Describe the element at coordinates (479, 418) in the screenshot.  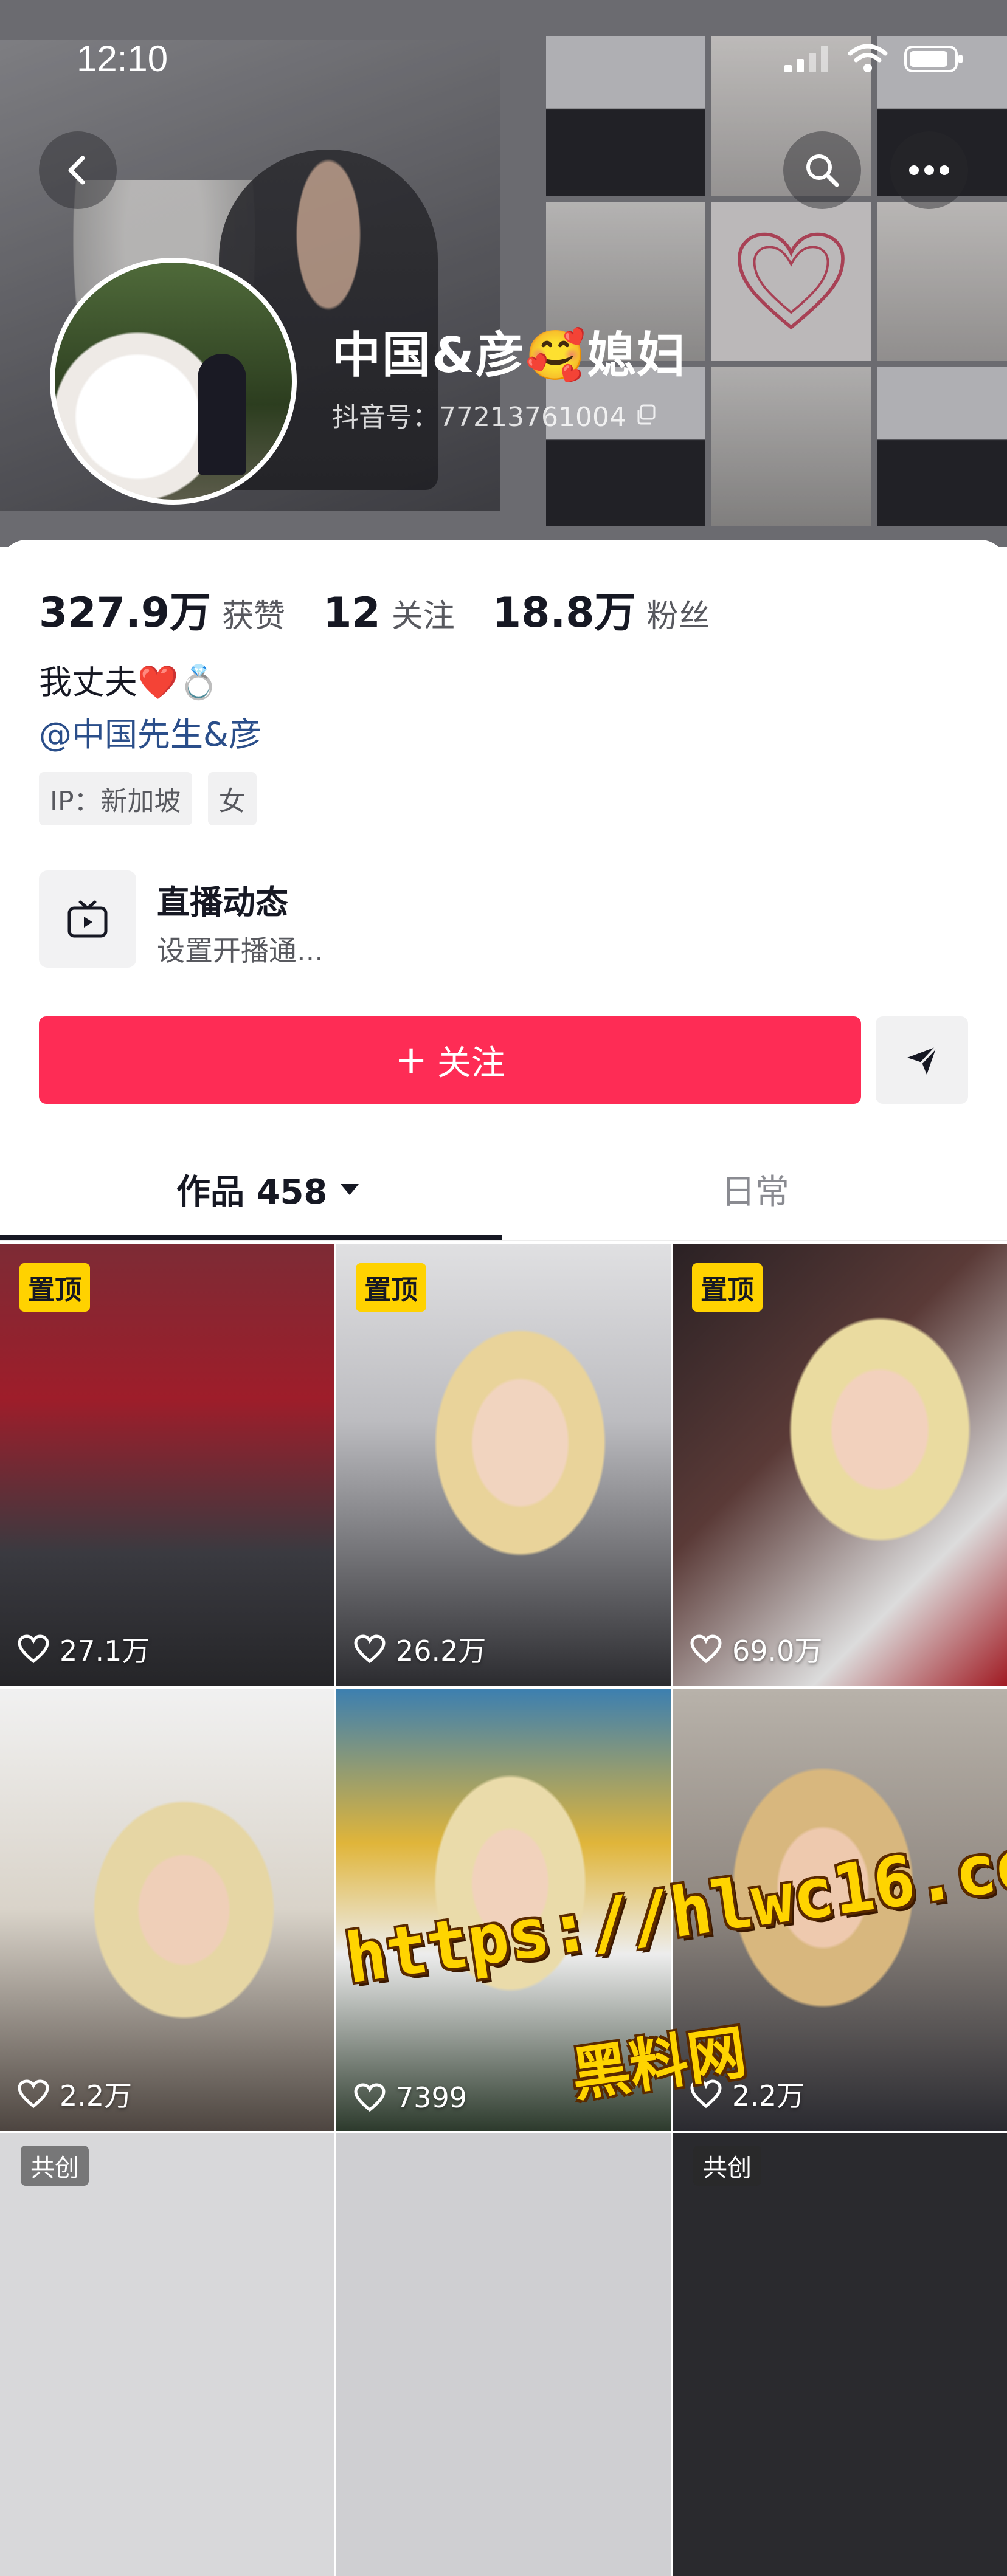
I see `douyin-id-text: 抖音号：77213761004` at that location.